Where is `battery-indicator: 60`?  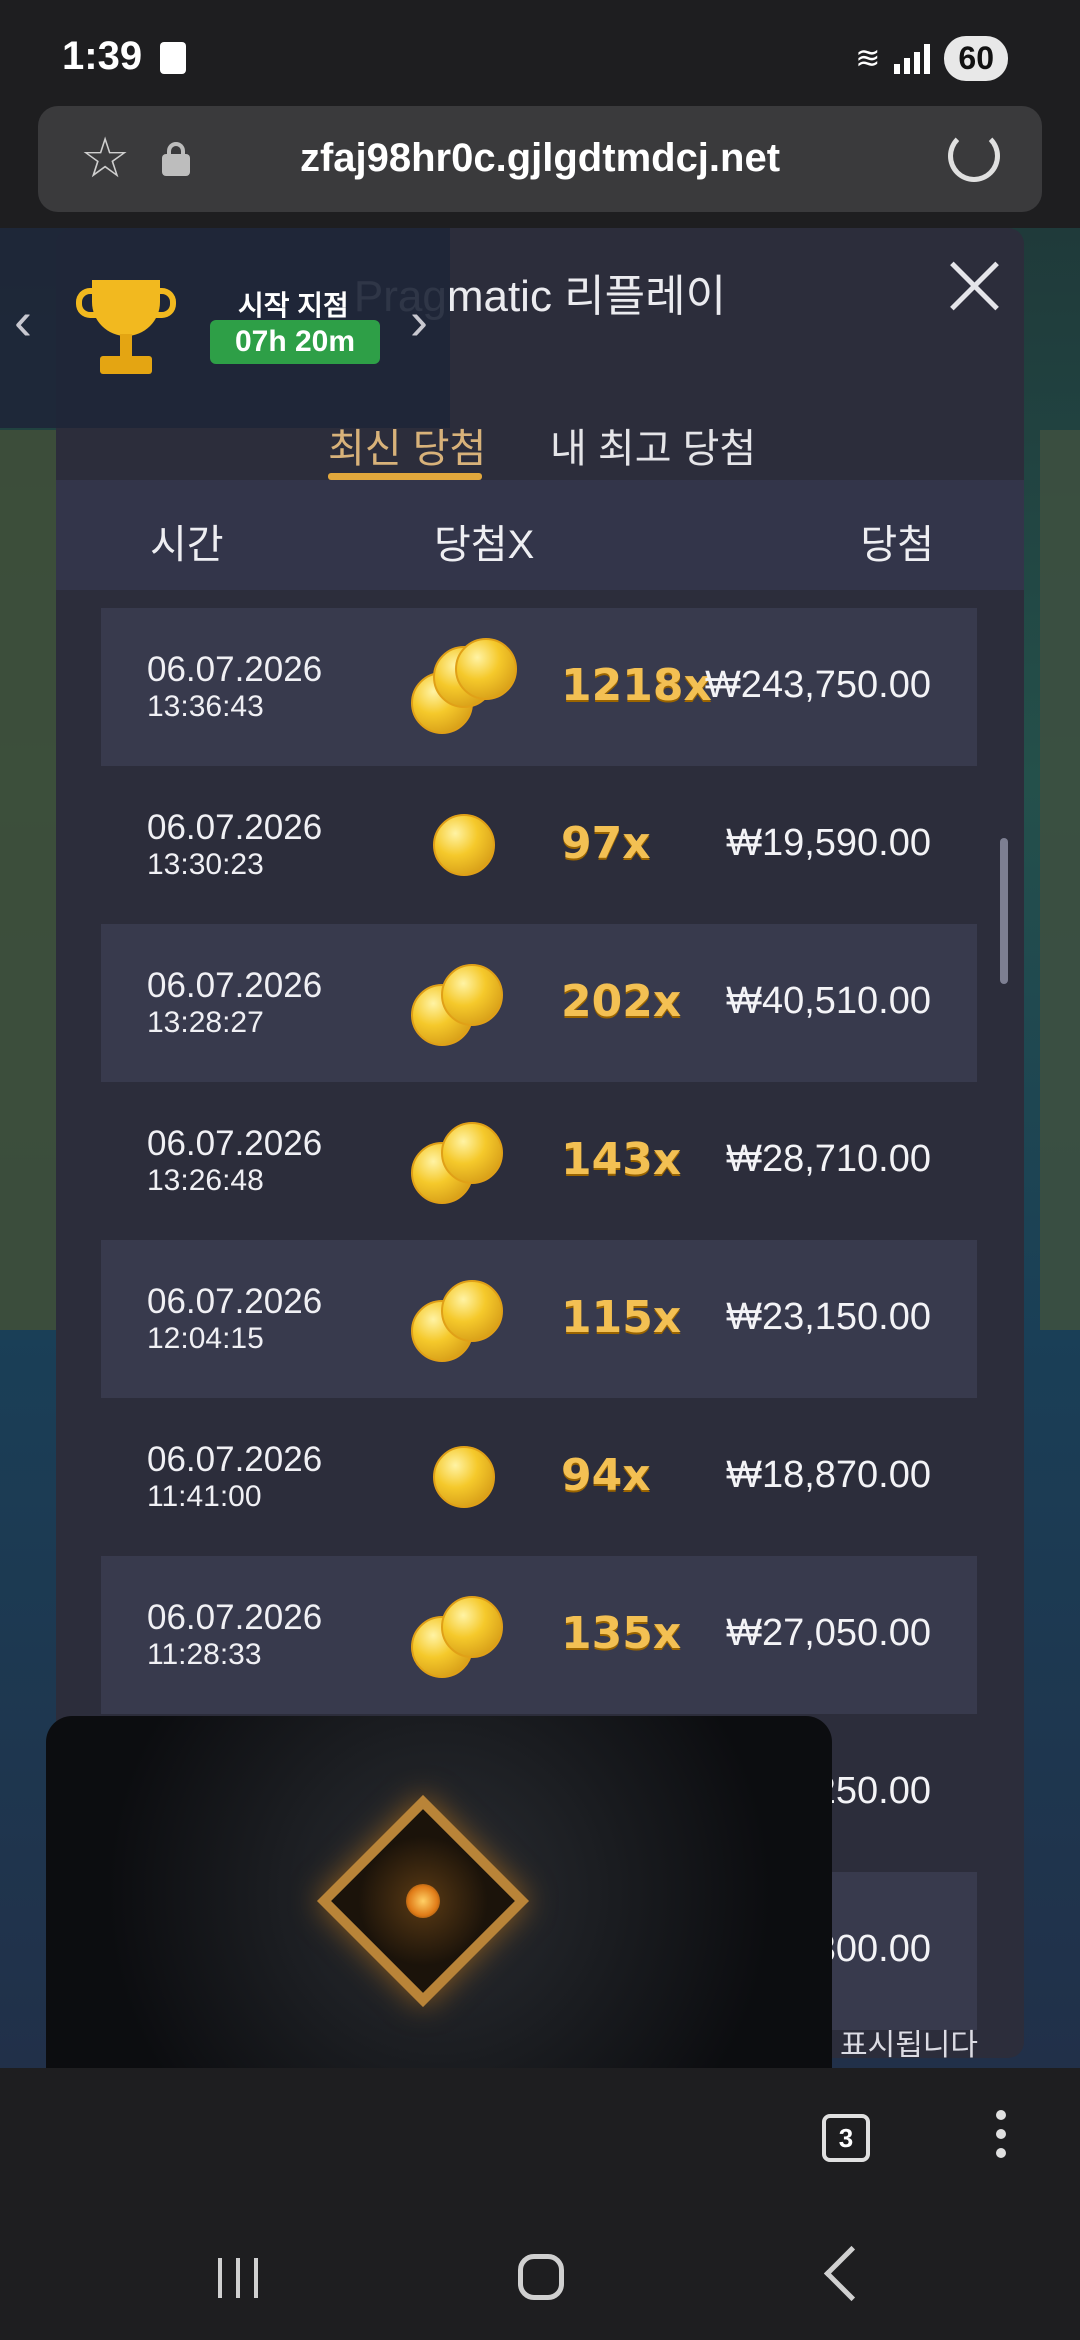
battery-indicator: 60 is located at coordinates (976, 58).